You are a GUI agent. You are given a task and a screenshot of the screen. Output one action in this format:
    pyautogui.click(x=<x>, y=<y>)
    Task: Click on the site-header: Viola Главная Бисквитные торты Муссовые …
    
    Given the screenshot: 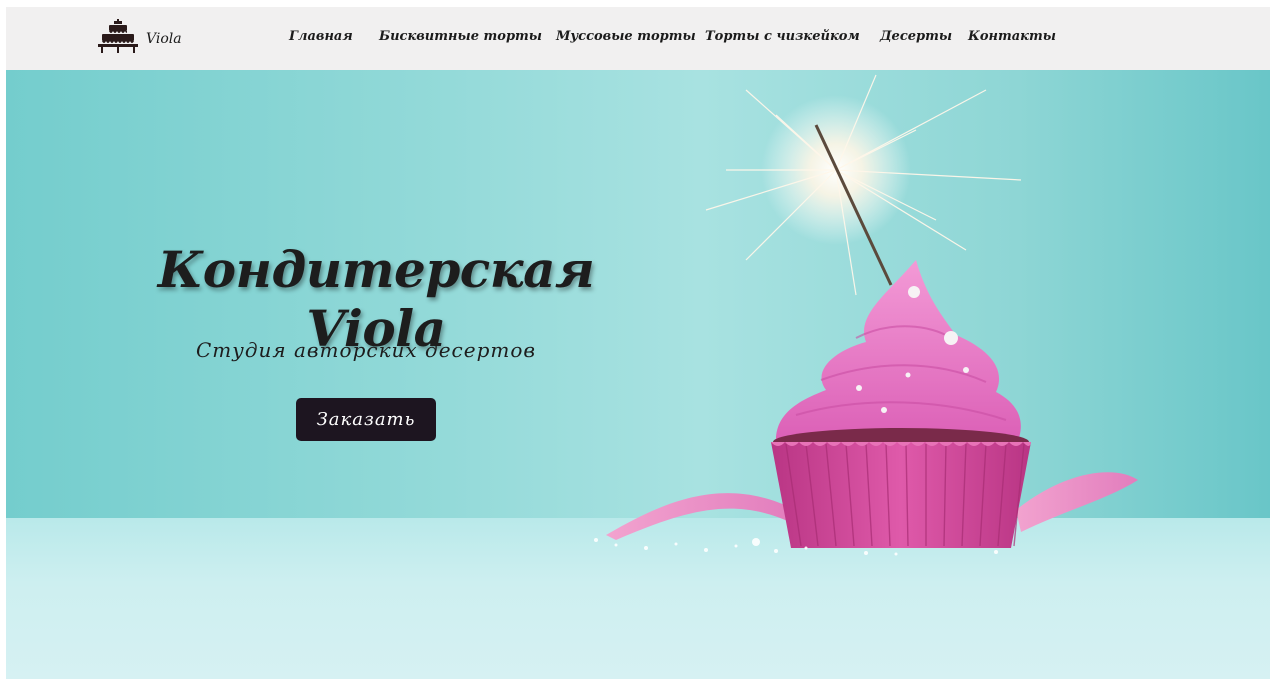 What is the action you would take?
    pyautogui.click(x=638, y=38)
    